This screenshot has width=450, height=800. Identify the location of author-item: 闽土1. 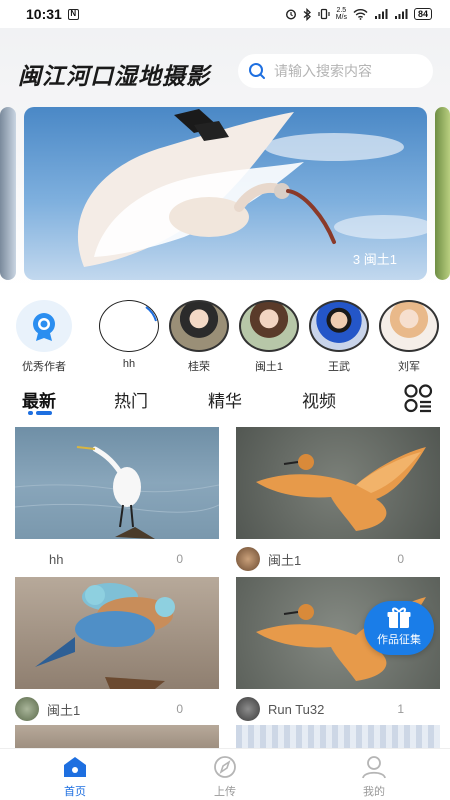
(269, 337).